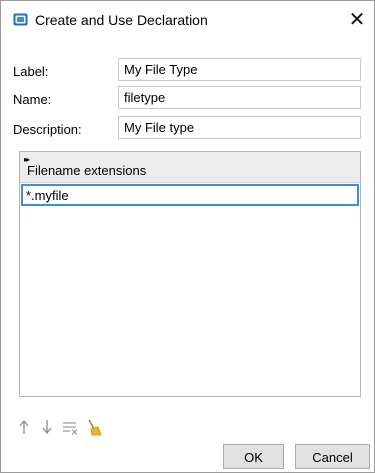 The image size is (375, 473). What do you see at coordinates (70, 427) in the screenshot?
I see `delete-list-icon` at bounding box center [70, 427].